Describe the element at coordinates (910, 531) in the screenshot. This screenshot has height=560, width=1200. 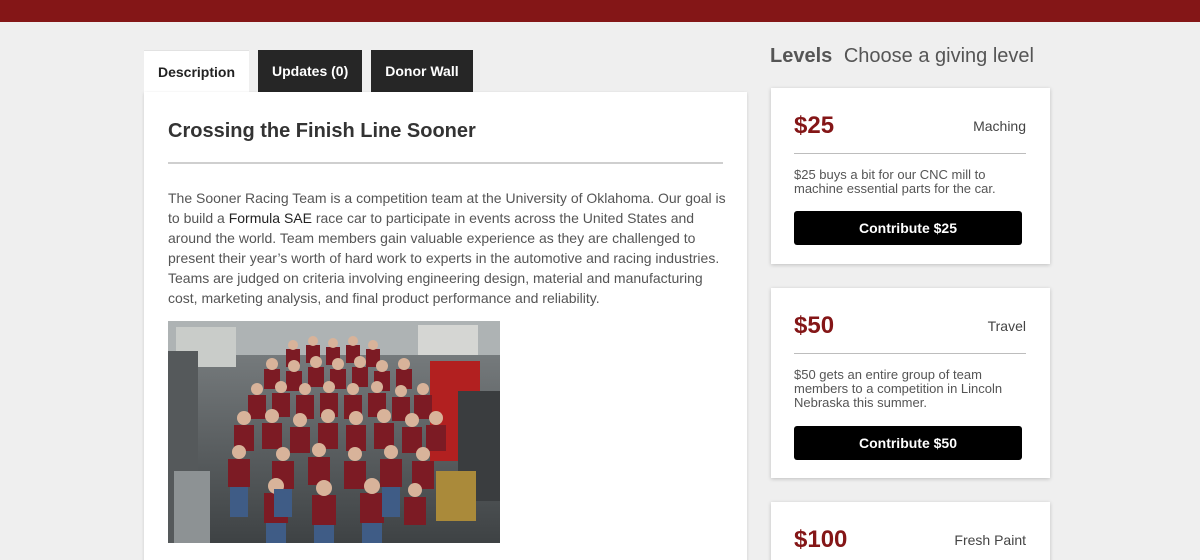
I see `level-card-100: $100 Fresh Paint` at that location.